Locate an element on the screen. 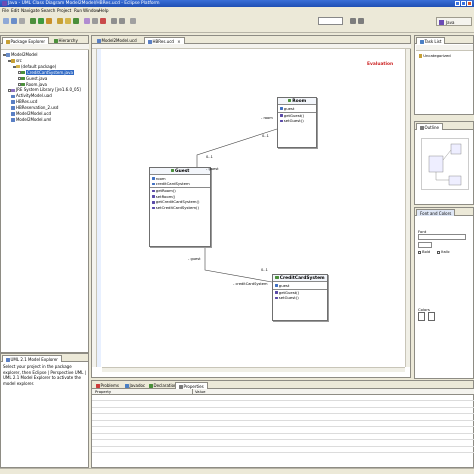 This screenshot has width=474, height=474. background-color-swatch is located at coordinates (431, 316).